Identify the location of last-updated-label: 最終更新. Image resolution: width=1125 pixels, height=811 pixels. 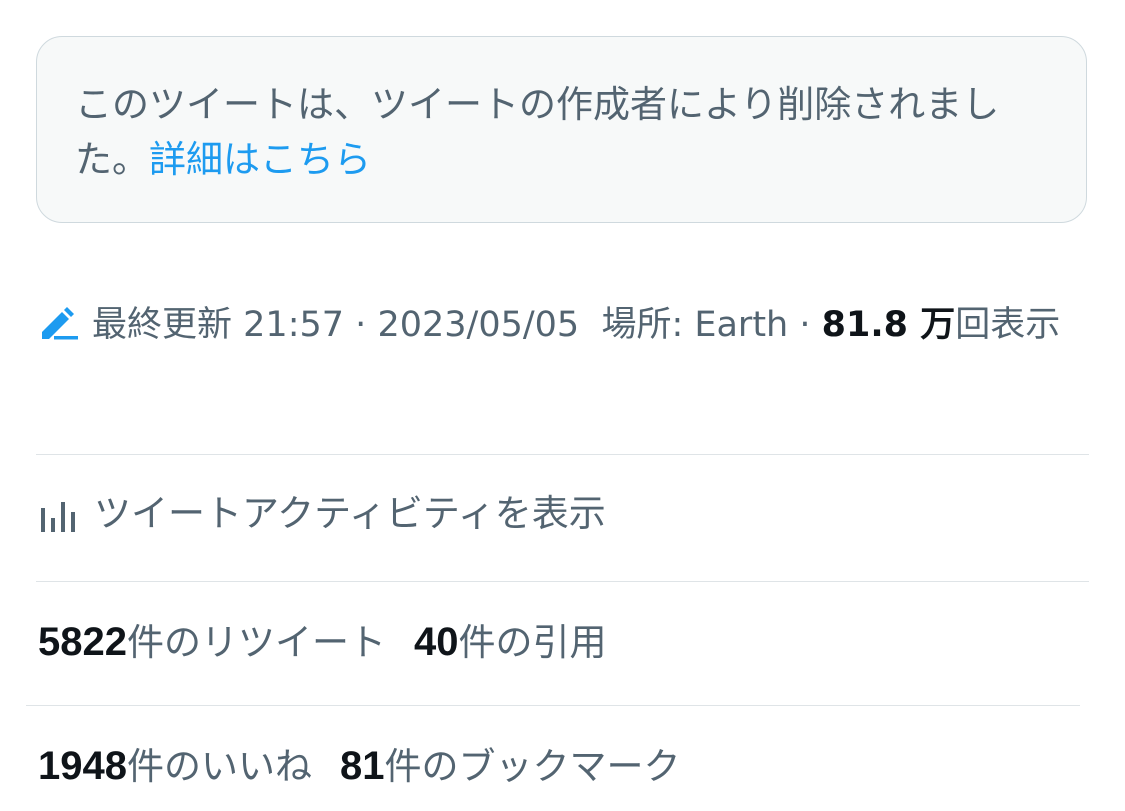
(162, 325).